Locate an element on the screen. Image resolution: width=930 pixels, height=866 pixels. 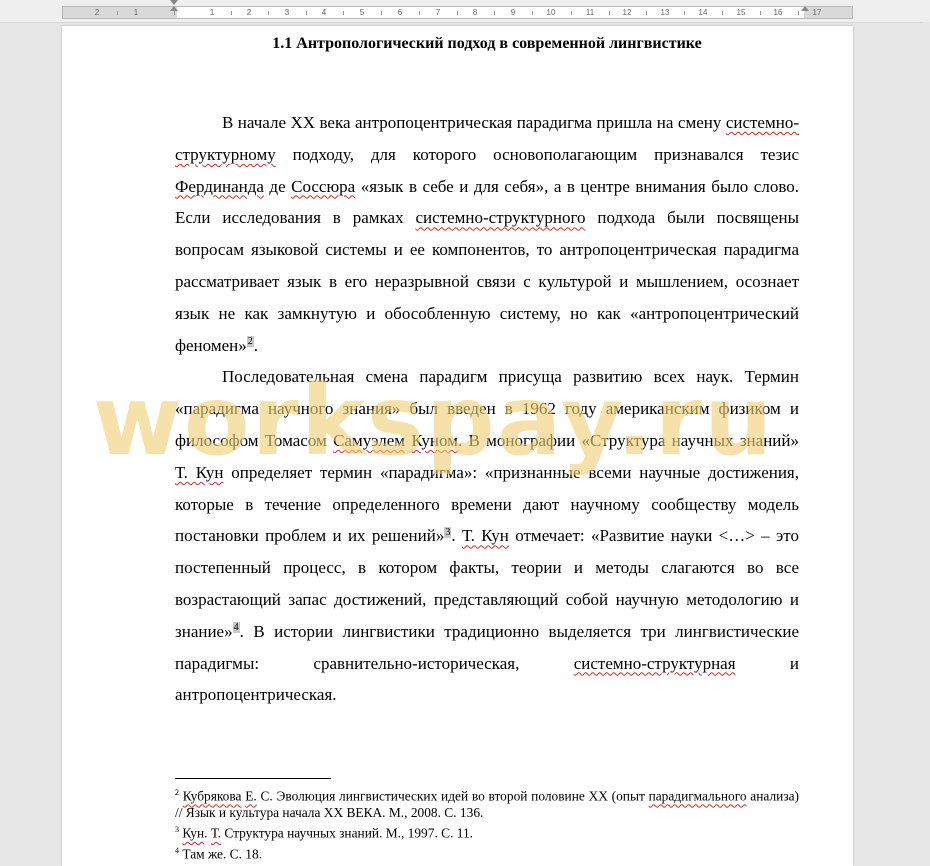
ruler-number: 9 is located at coordinates (513, 12).